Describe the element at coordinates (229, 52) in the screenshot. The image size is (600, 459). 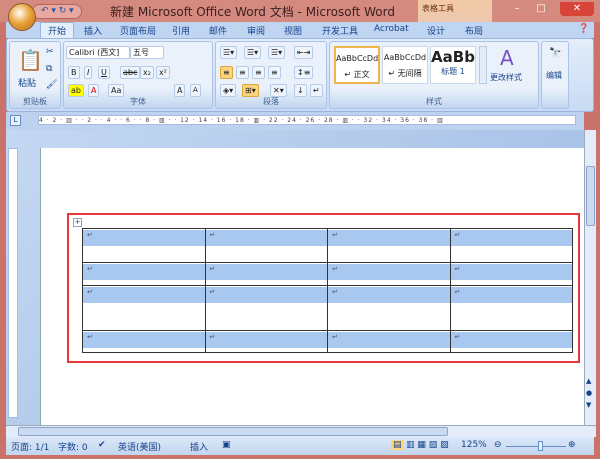
I see `bullets-button: ☰▾` at that location.